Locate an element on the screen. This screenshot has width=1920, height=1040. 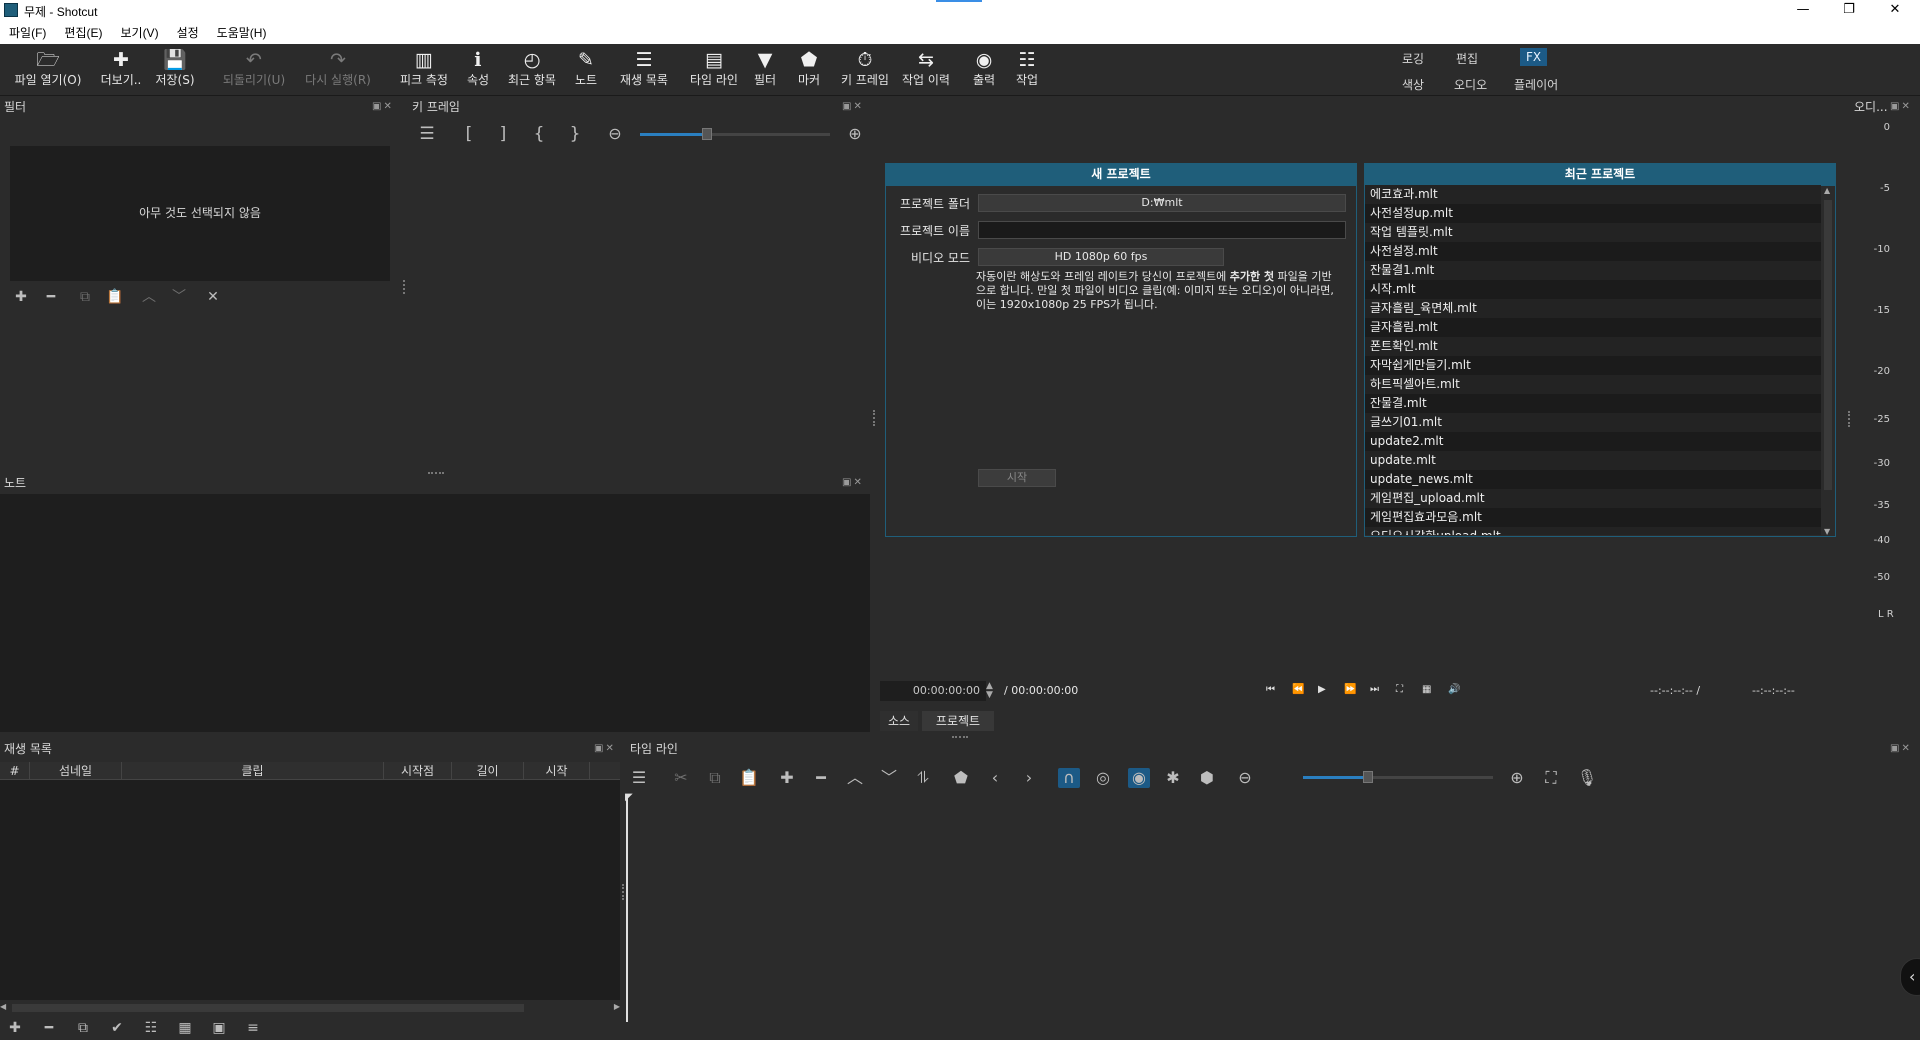
playlist-column-header: 길이 is located at coordinates (488, 771).